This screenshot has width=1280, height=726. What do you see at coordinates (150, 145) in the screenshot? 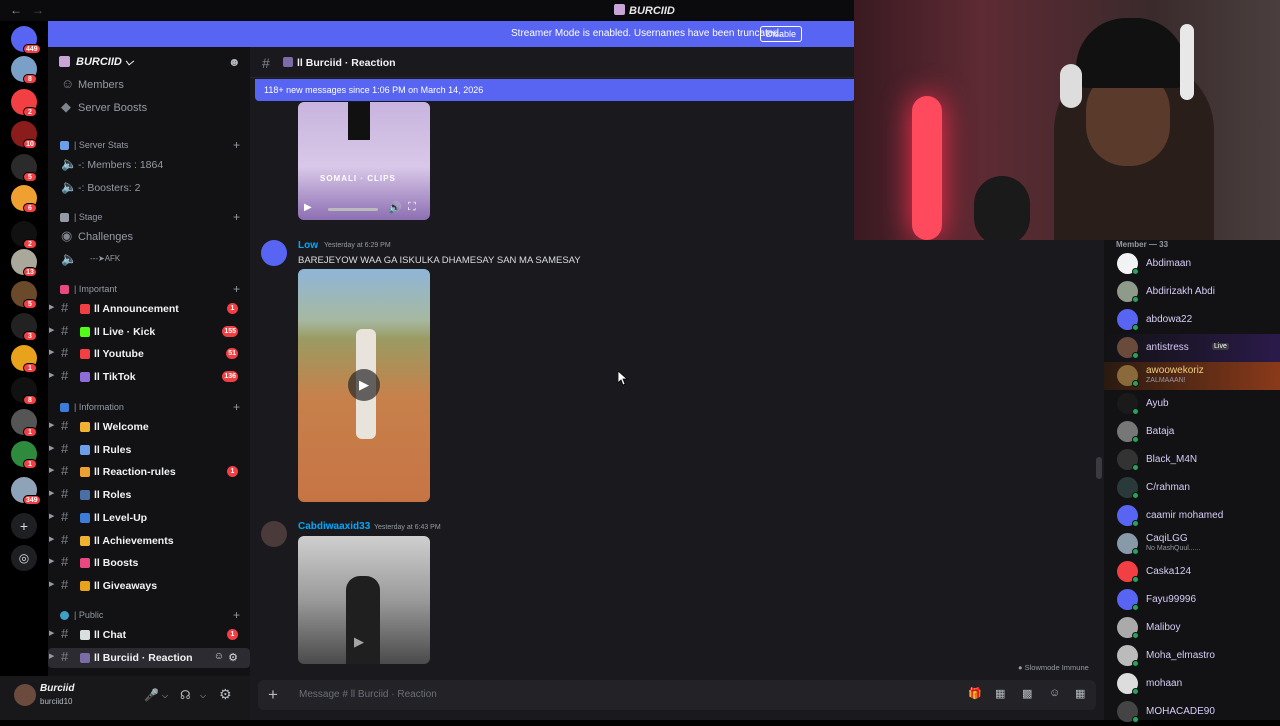
I see `category-server-stats: | Server Stats +` at bounding box center [150, 145].